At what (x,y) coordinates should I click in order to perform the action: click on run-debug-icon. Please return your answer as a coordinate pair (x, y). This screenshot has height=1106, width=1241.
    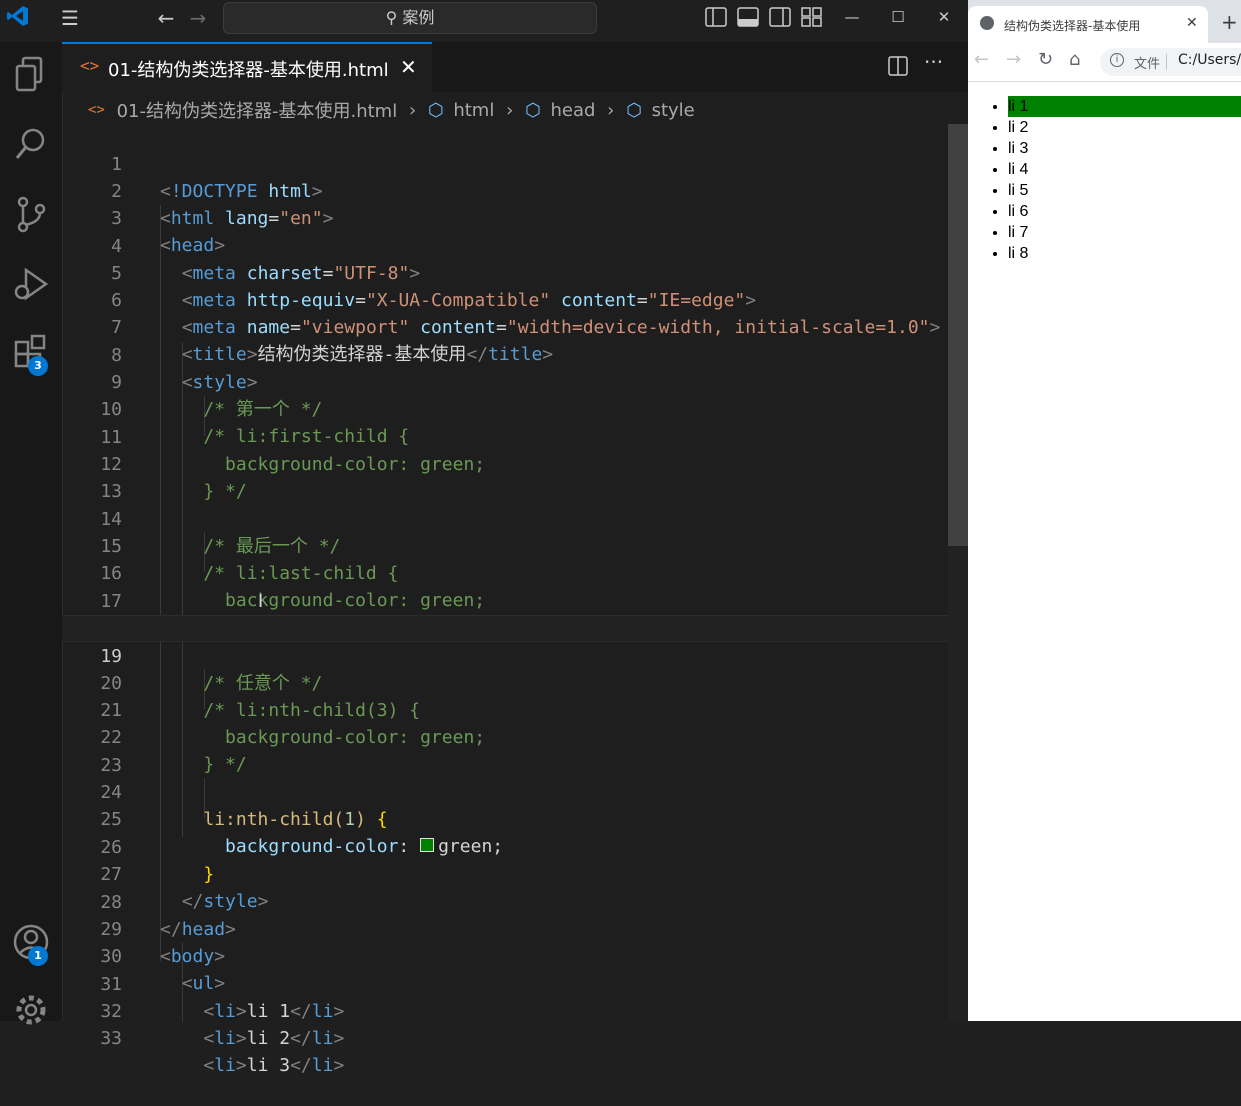
    Looking at the image, I should click on (31, 286).